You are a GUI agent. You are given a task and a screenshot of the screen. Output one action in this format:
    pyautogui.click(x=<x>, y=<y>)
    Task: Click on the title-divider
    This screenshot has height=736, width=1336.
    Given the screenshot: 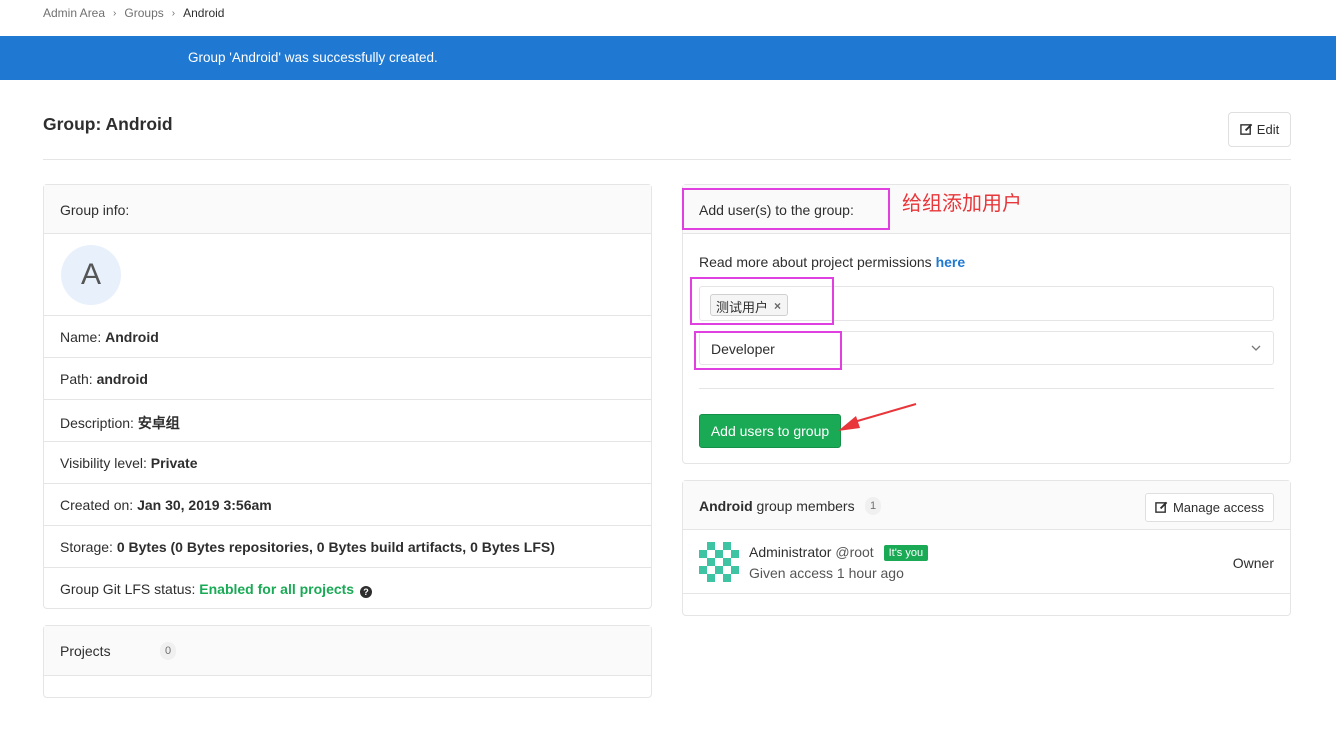 What is the action you would take?
    pyautogui.click(x=667, y=159)
    